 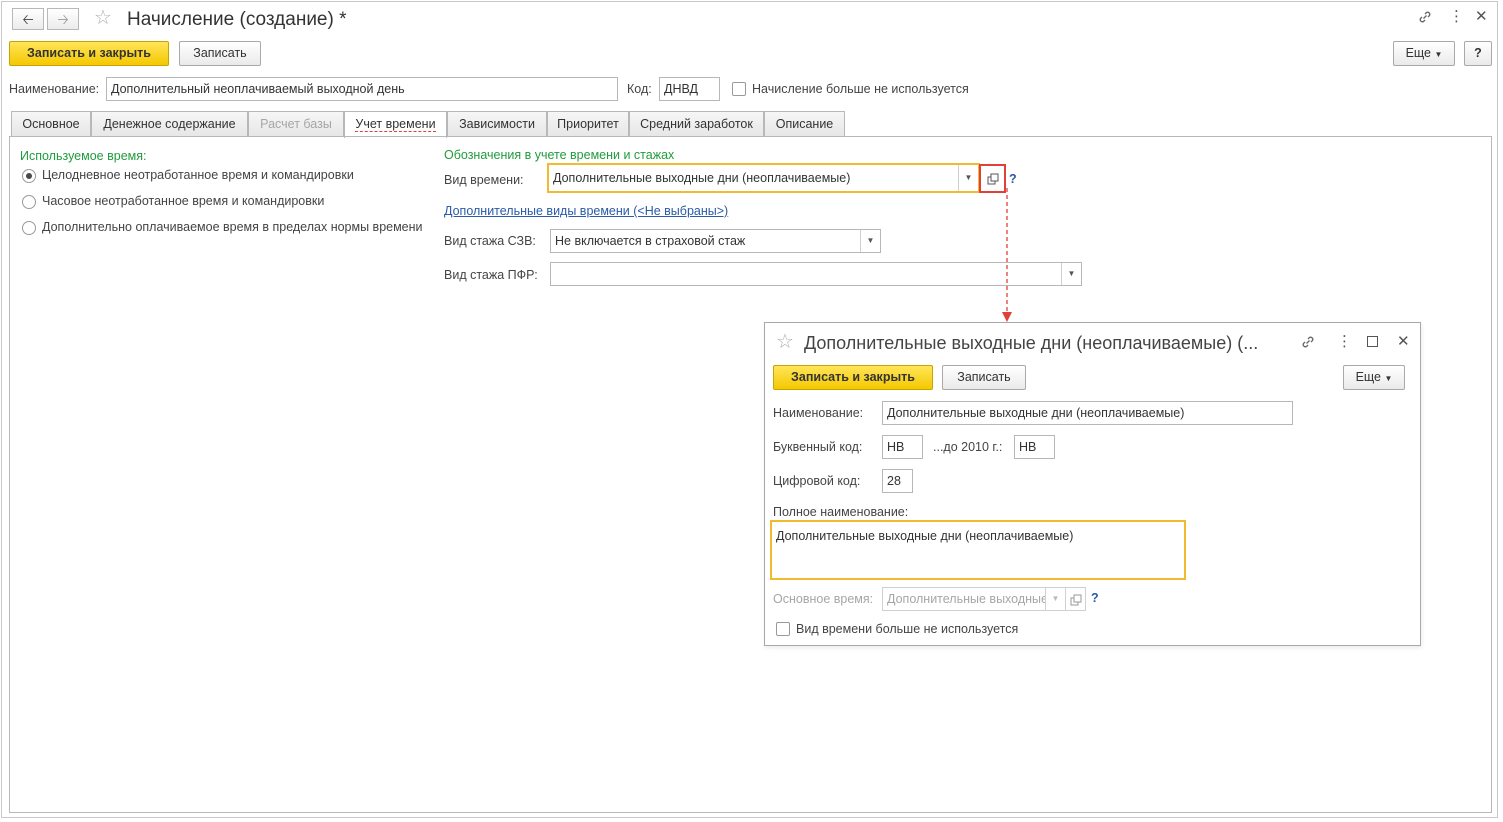 What do you see at coordinates (103, 18) in the screenshot?
I see `favorite-star-icon: ☆` at bounding box center [103, 18].